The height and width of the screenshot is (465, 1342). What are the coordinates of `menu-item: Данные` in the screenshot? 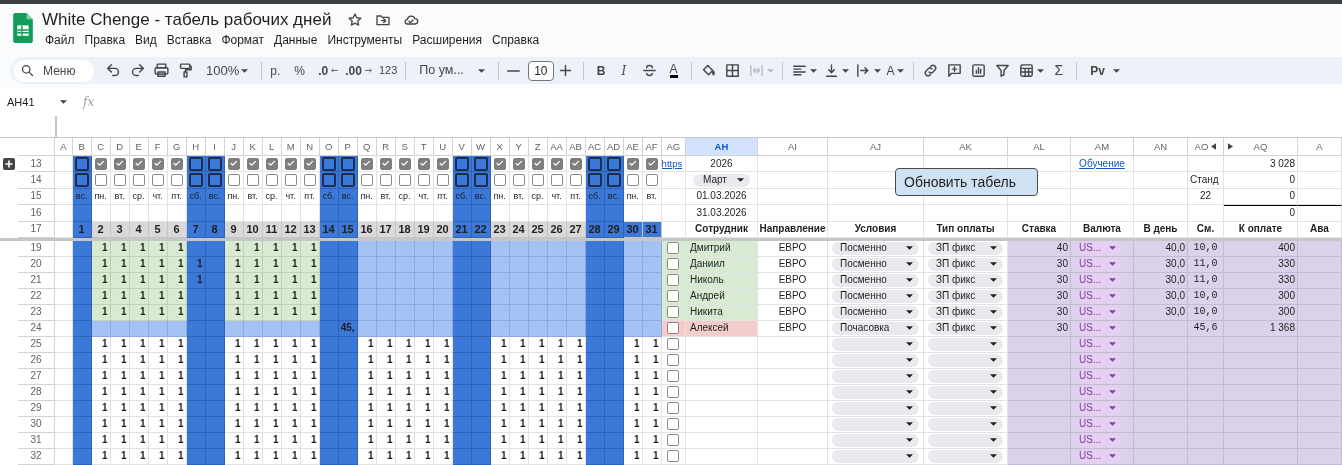 It's located at (298, 40).